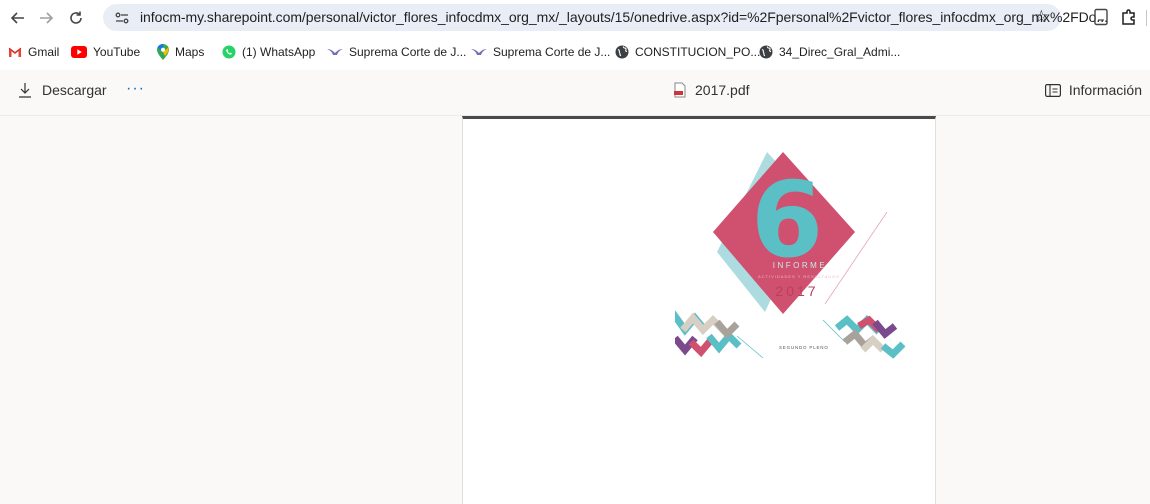  I want to click on bookmark-whatsapp: (1) WhatsApp, so click(268, 52).